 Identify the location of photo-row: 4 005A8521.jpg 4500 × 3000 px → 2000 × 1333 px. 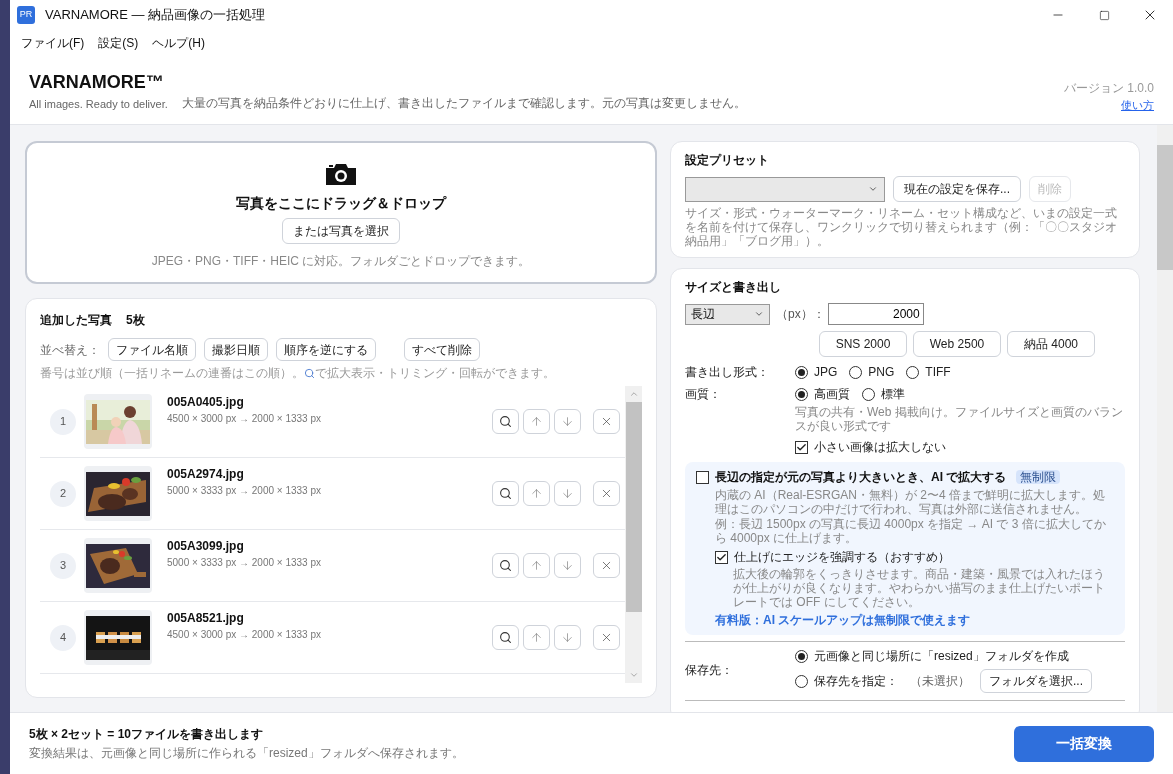
(332, 638).